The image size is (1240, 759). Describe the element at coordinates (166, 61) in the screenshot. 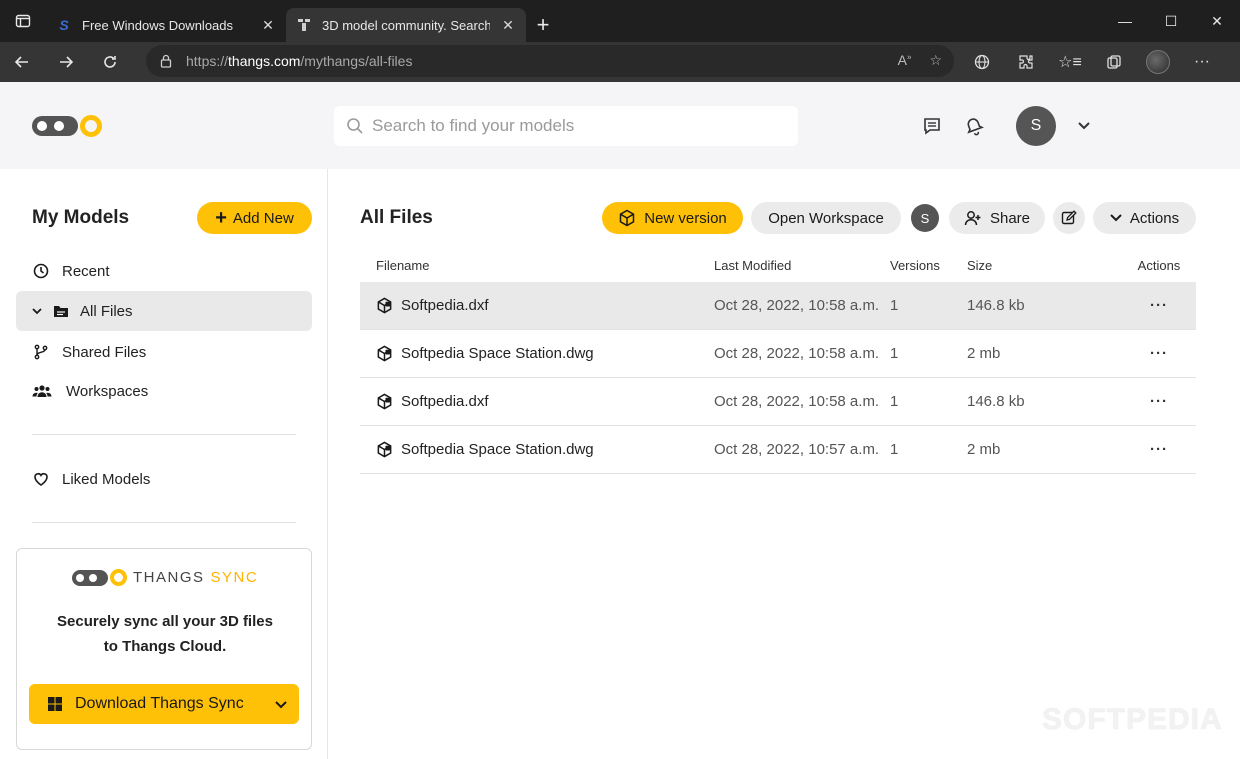

I see `lock-icon` at that location.